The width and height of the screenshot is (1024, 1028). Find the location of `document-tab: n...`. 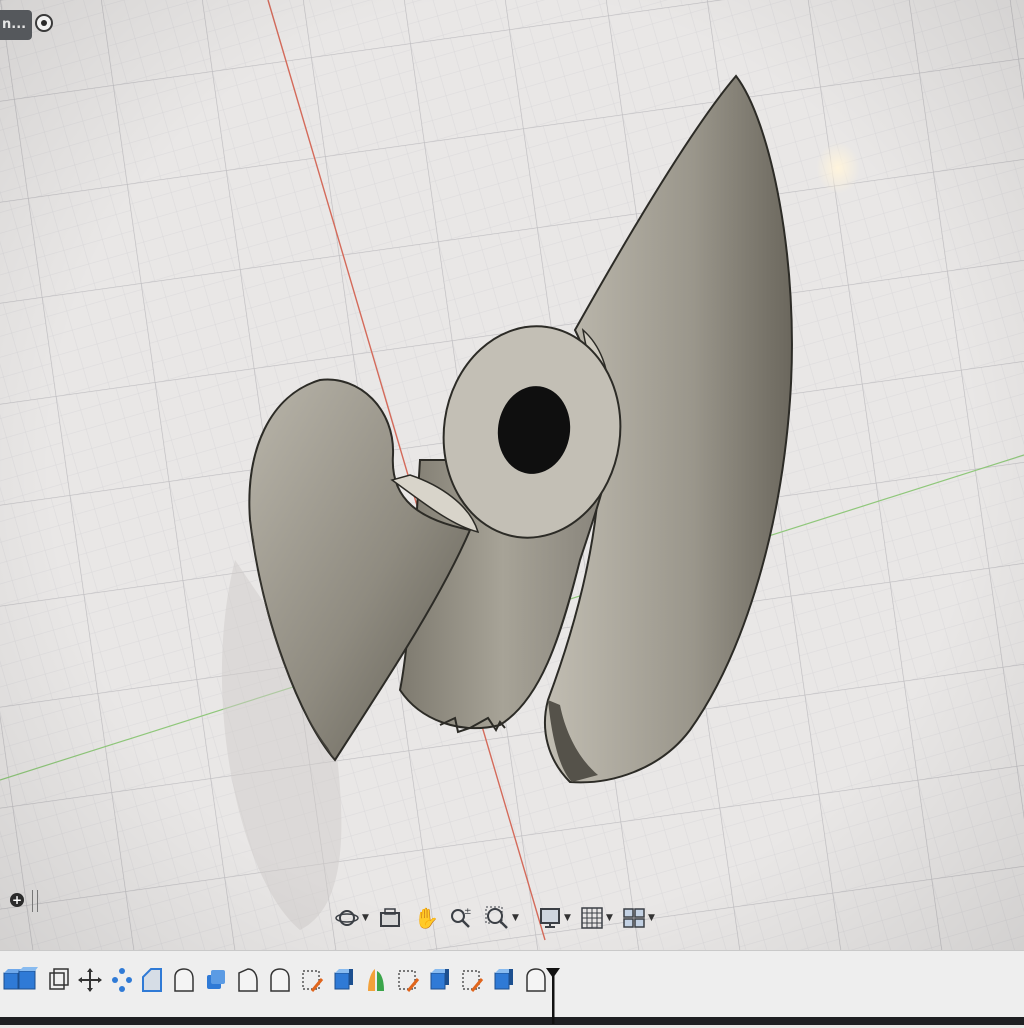

document-tab: n... is located at coordinates (16, 25).